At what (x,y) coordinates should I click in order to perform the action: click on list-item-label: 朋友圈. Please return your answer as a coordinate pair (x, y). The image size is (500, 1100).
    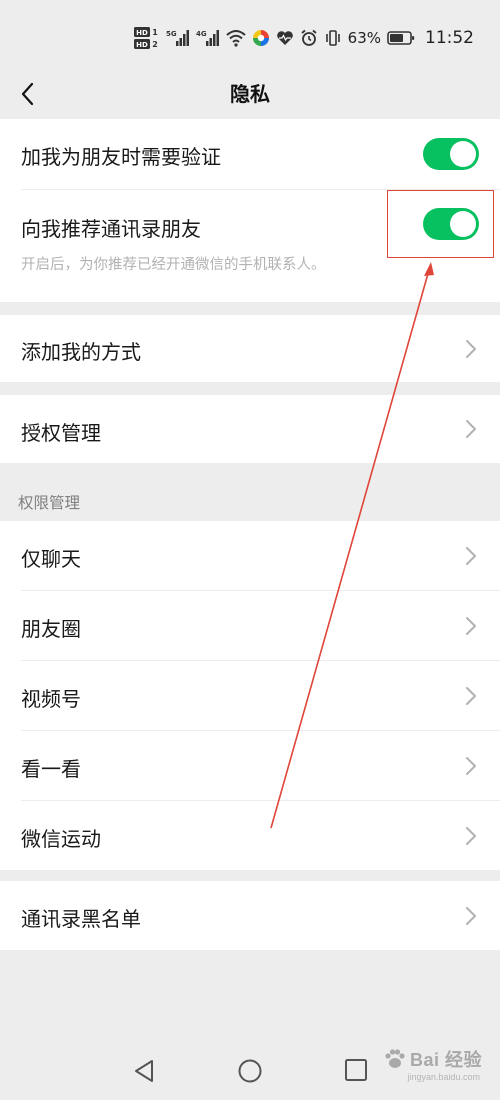
    Looking at the image, I should click on (51, 629).